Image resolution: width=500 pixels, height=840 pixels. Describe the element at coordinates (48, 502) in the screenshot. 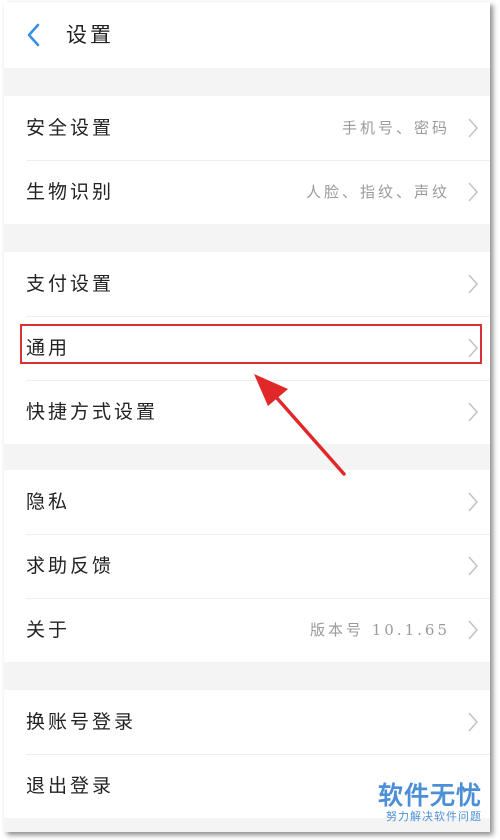

I see `row-label: 隐私` at that location.